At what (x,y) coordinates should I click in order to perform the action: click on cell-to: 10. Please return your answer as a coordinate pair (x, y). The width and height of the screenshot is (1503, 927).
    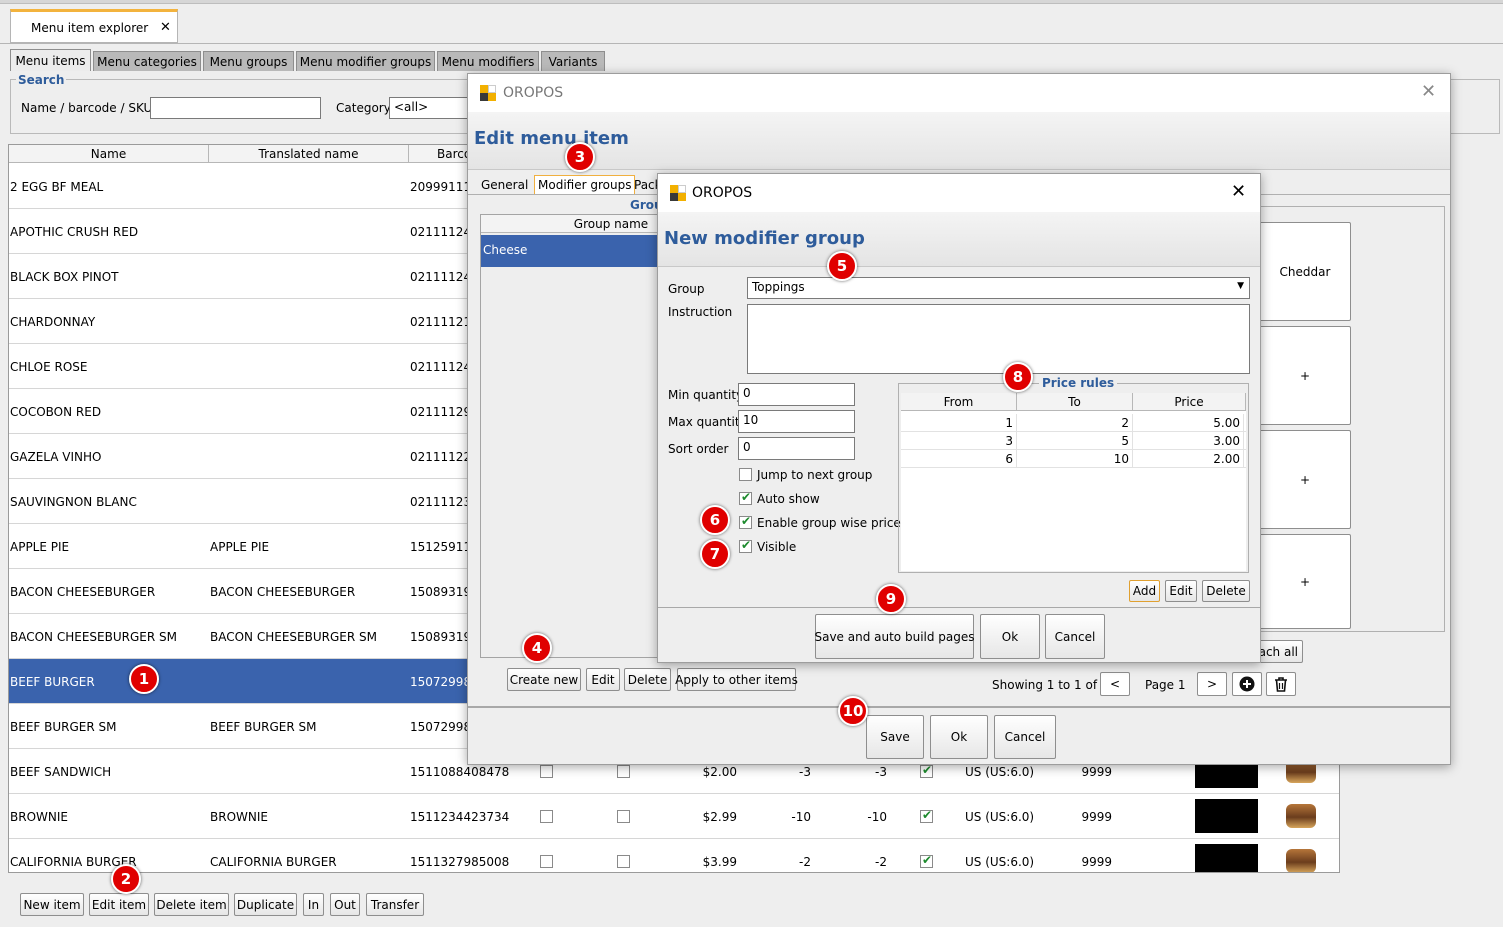
    Looking at the image, I should click on (1075, 459).